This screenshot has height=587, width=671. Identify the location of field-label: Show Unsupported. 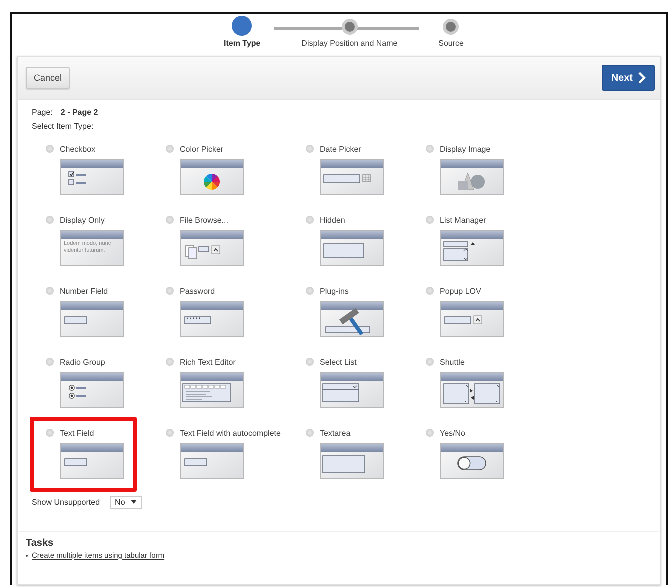
(66, 502).